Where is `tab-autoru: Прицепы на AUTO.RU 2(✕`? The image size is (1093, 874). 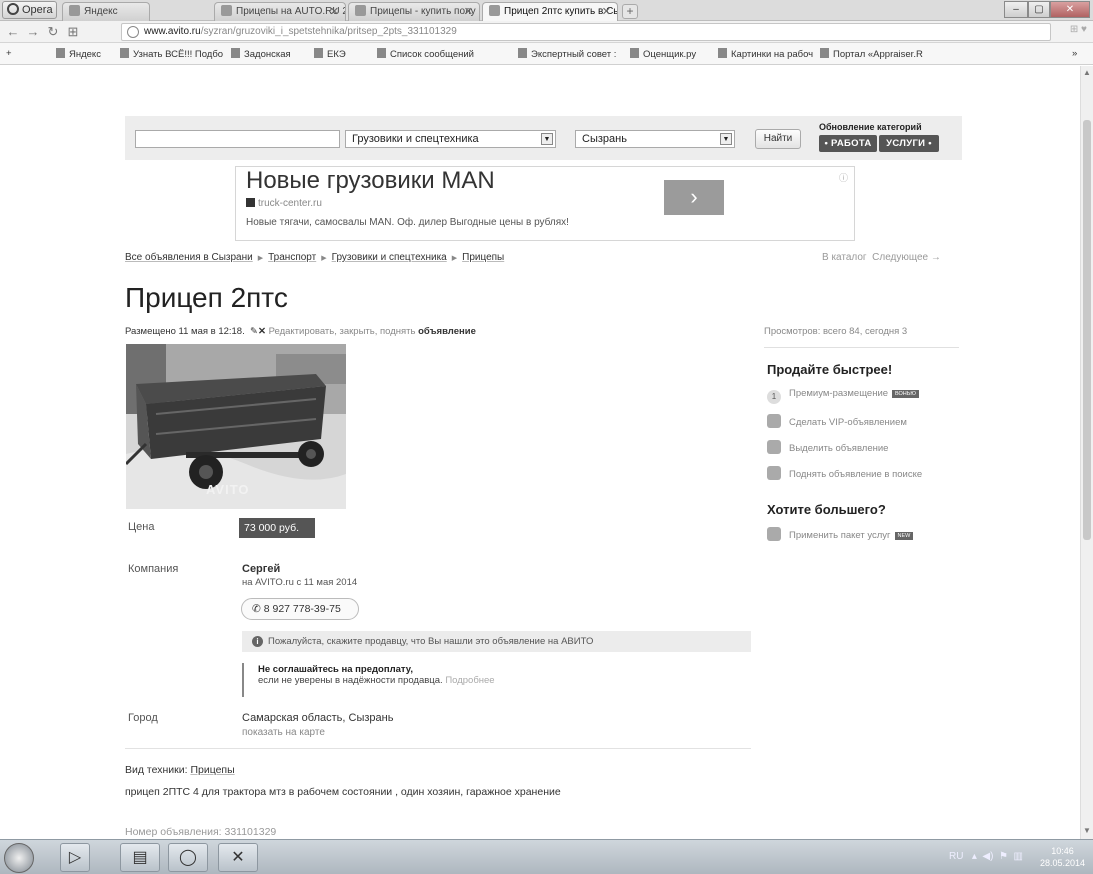
tab-autoru: Прицепы на AUTO.RU 2(✕ is located at coordinates (280, 11).